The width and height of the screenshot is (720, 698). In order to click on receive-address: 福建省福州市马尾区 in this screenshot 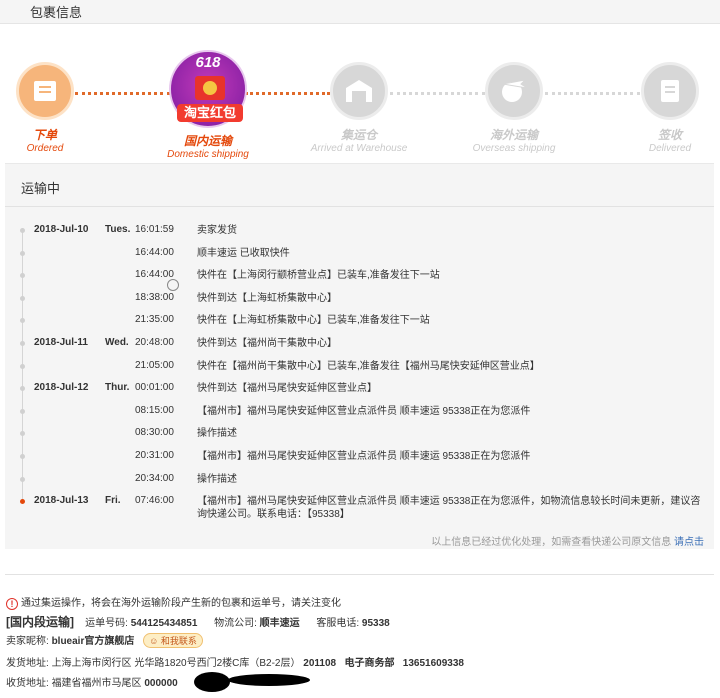, I will do `click(96, 683)`.